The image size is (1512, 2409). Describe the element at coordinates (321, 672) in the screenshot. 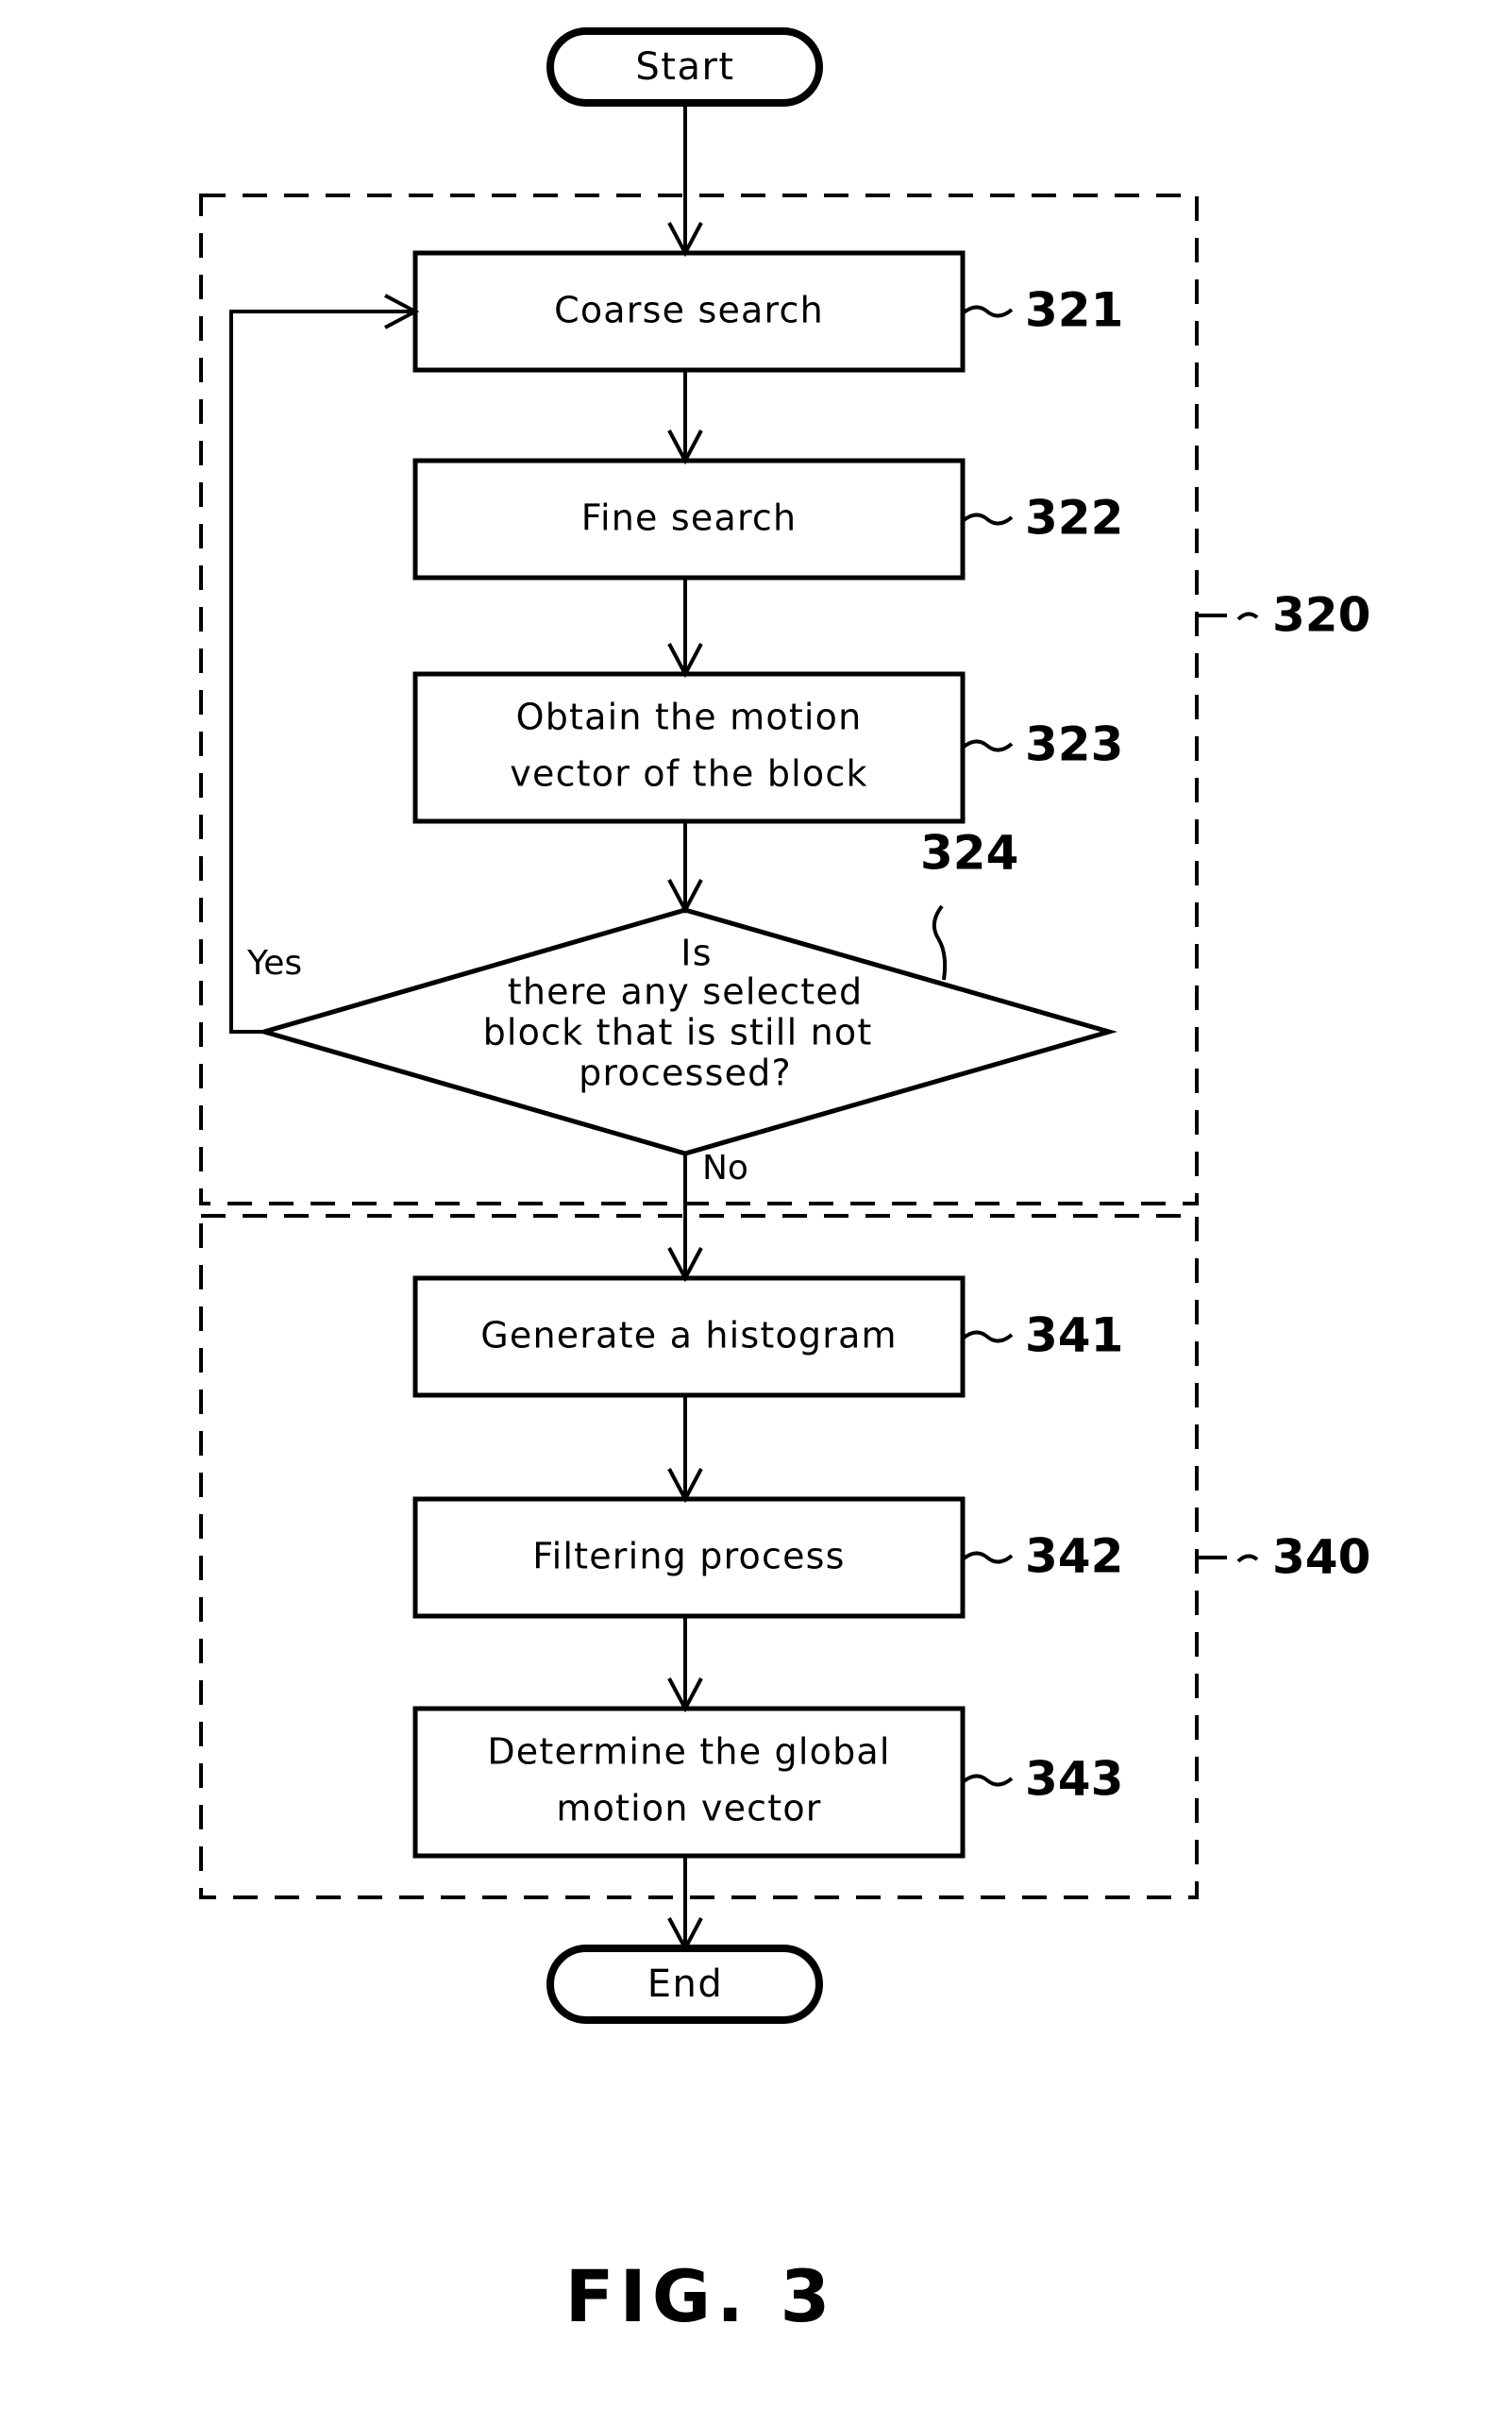

I see `edge-324-yes-feedback` at that location.